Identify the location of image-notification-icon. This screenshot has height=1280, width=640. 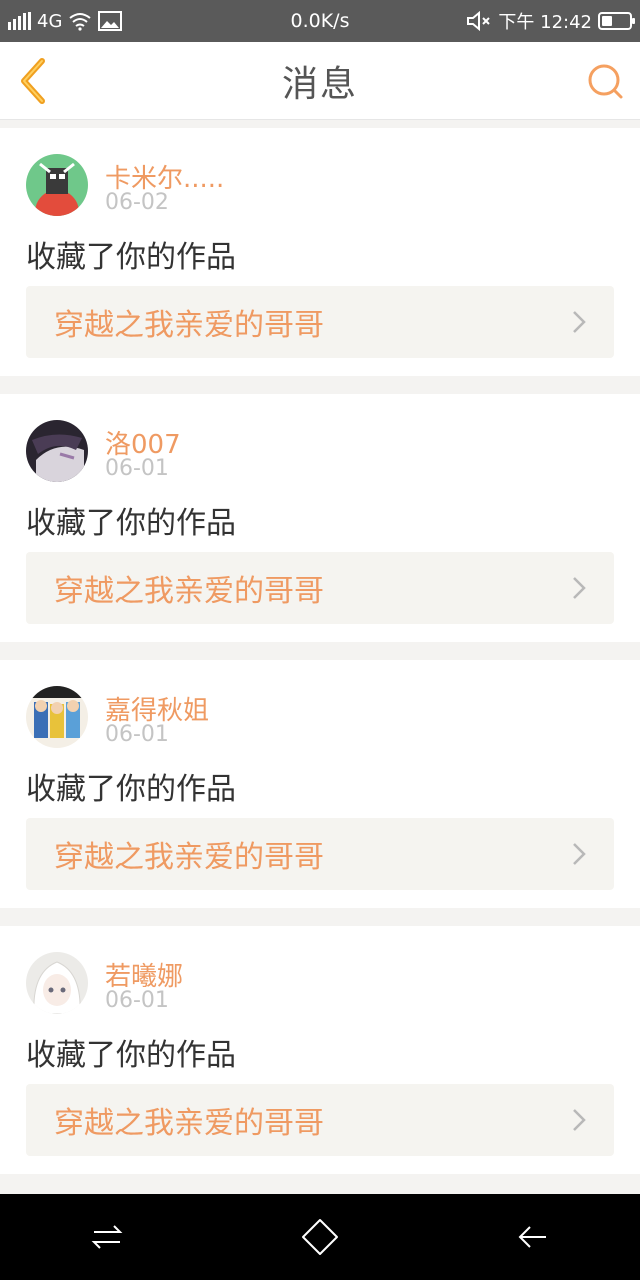
(110, 21).